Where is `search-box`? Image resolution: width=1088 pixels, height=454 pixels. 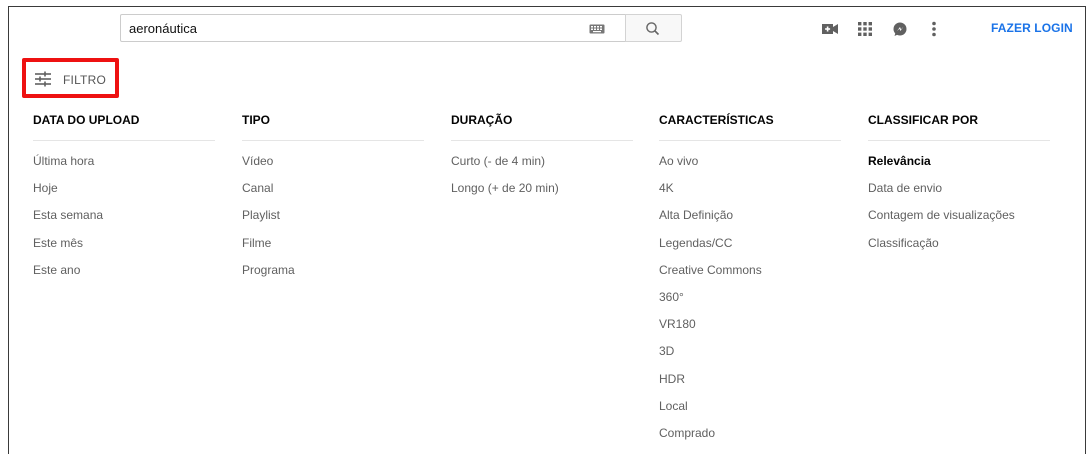 search-box is located at coordinates (373, 28).